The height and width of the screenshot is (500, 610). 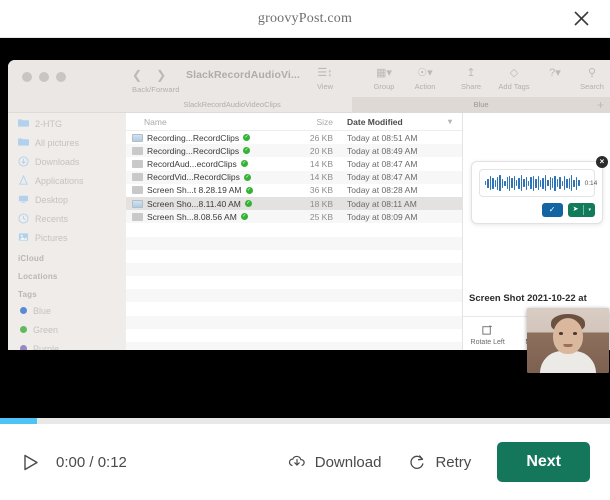 What do you see at coordinates (382, 137) in the screenshot?
I see `file-date: Today at 08:51 AM` at bounding box center [382, 137].